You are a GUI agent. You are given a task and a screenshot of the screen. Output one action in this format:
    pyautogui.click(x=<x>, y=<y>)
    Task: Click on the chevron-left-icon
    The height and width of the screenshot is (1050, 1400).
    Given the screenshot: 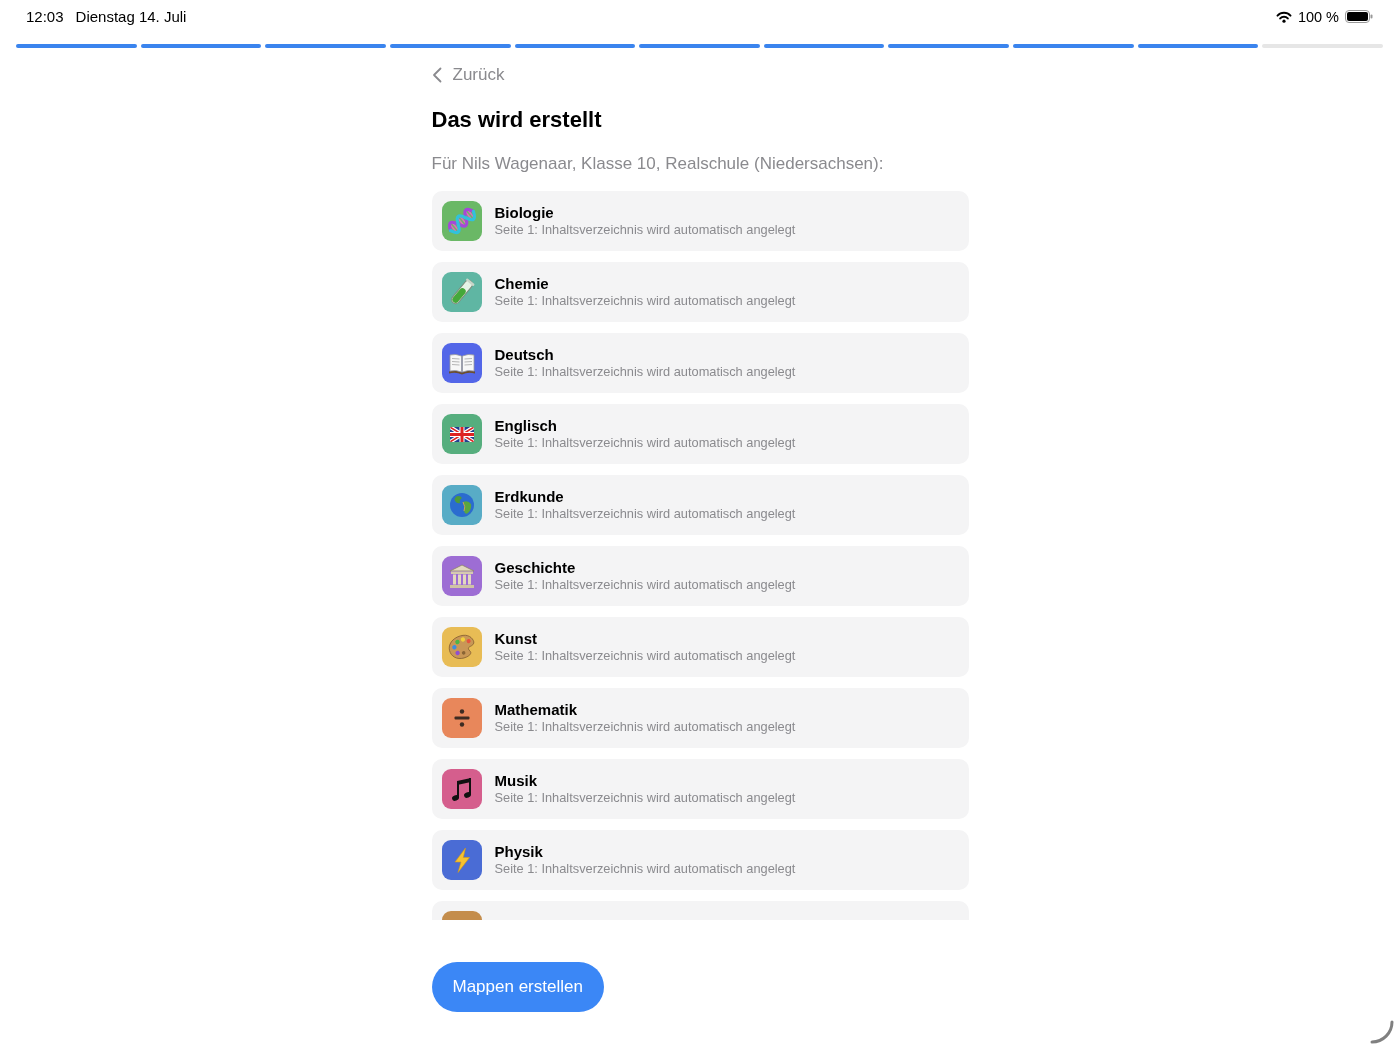 What is the action you would take?
    pyautogui.click(x=436, y=75)
    